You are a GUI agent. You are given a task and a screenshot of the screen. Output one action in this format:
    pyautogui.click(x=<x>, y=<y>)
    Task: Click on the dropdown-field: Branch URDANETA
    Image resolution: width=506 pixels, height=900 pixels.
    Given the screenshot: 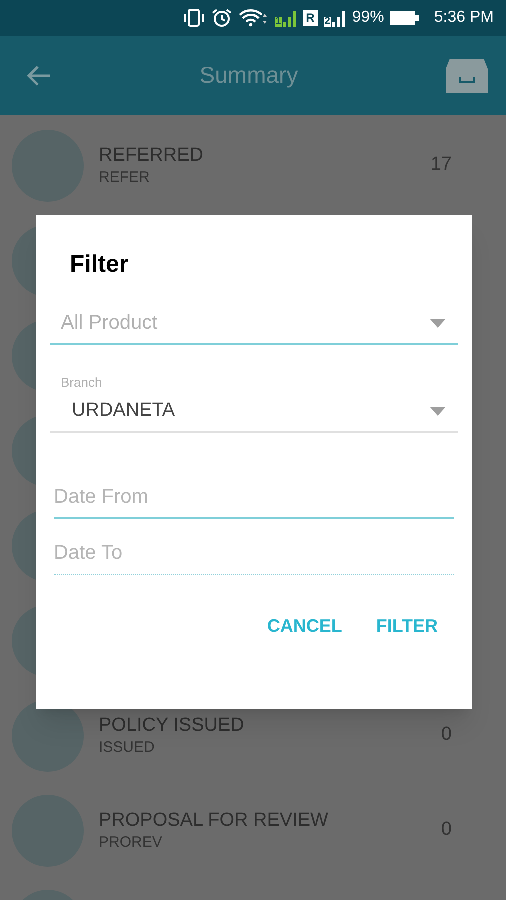 What is the action you would take?
    pyautogui.click(x=254, y=389)
    